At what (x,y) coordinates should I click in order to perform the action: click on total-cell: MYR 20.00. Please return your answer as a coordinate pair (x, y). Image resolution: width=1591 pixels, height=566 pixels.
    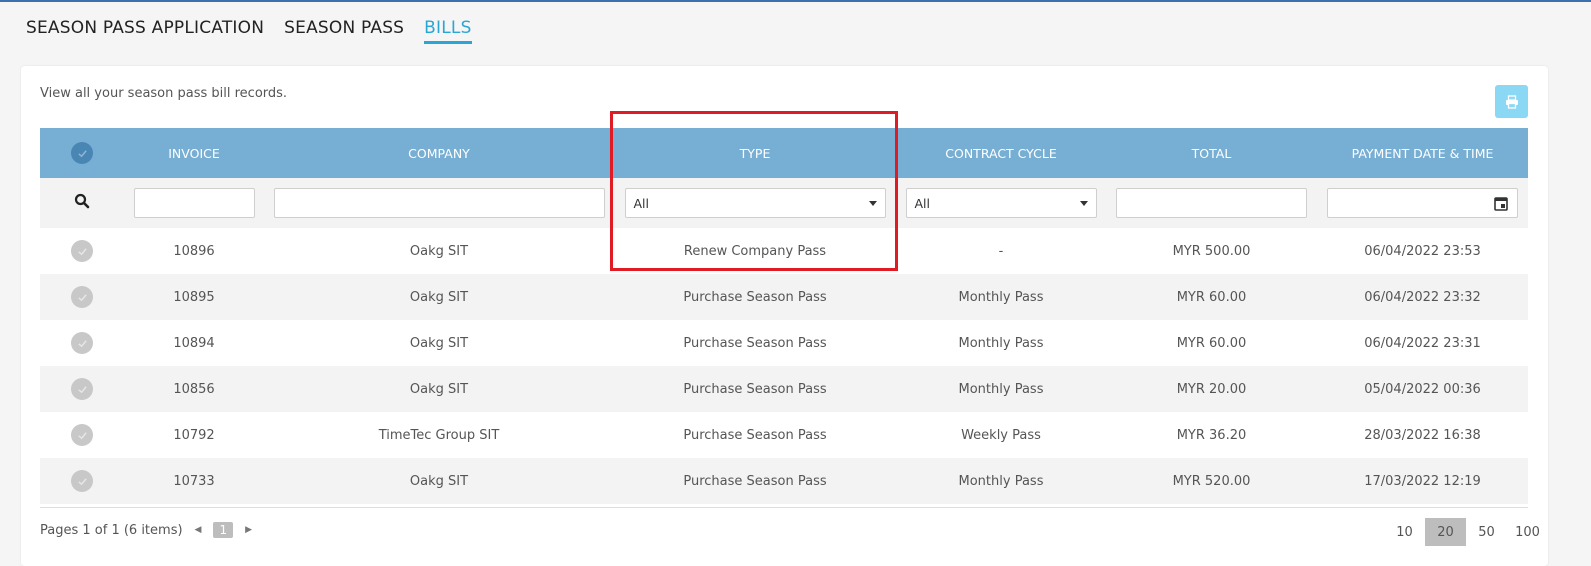
    Looking at the image, I should click on (1211, 389).